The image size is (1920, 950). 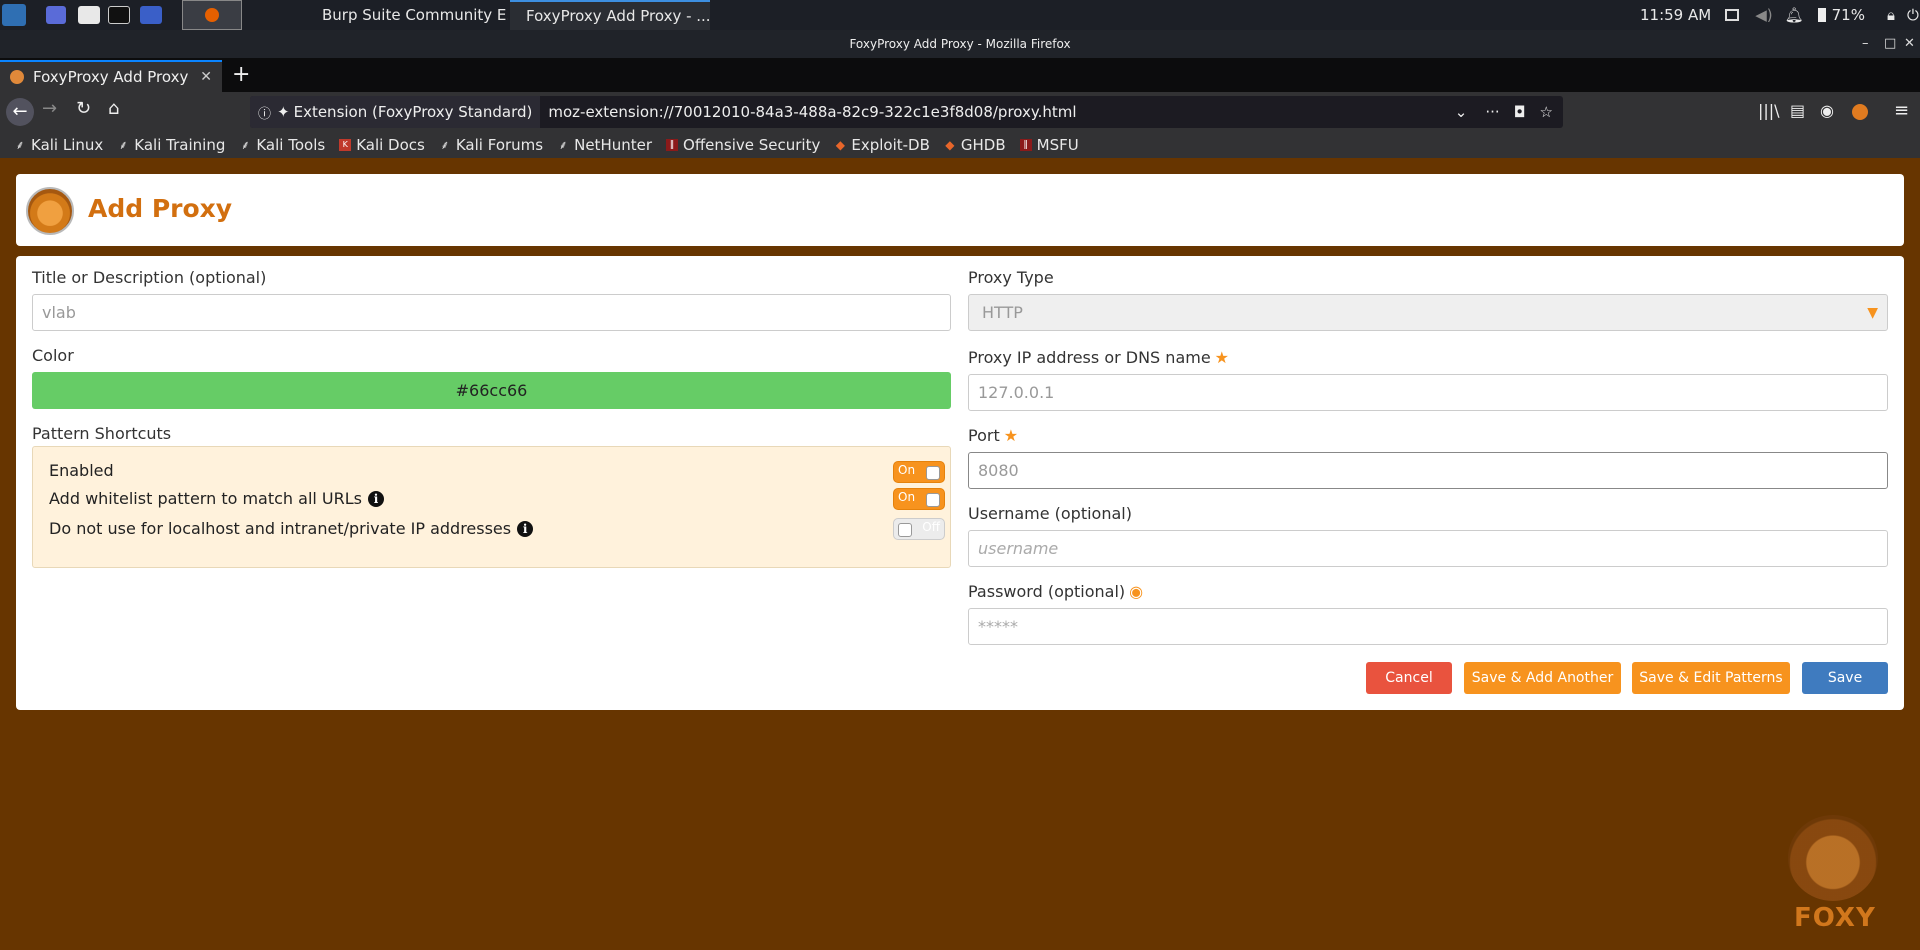 I want to click on pocket-icon: ◘, so click(x=1520, y=112).